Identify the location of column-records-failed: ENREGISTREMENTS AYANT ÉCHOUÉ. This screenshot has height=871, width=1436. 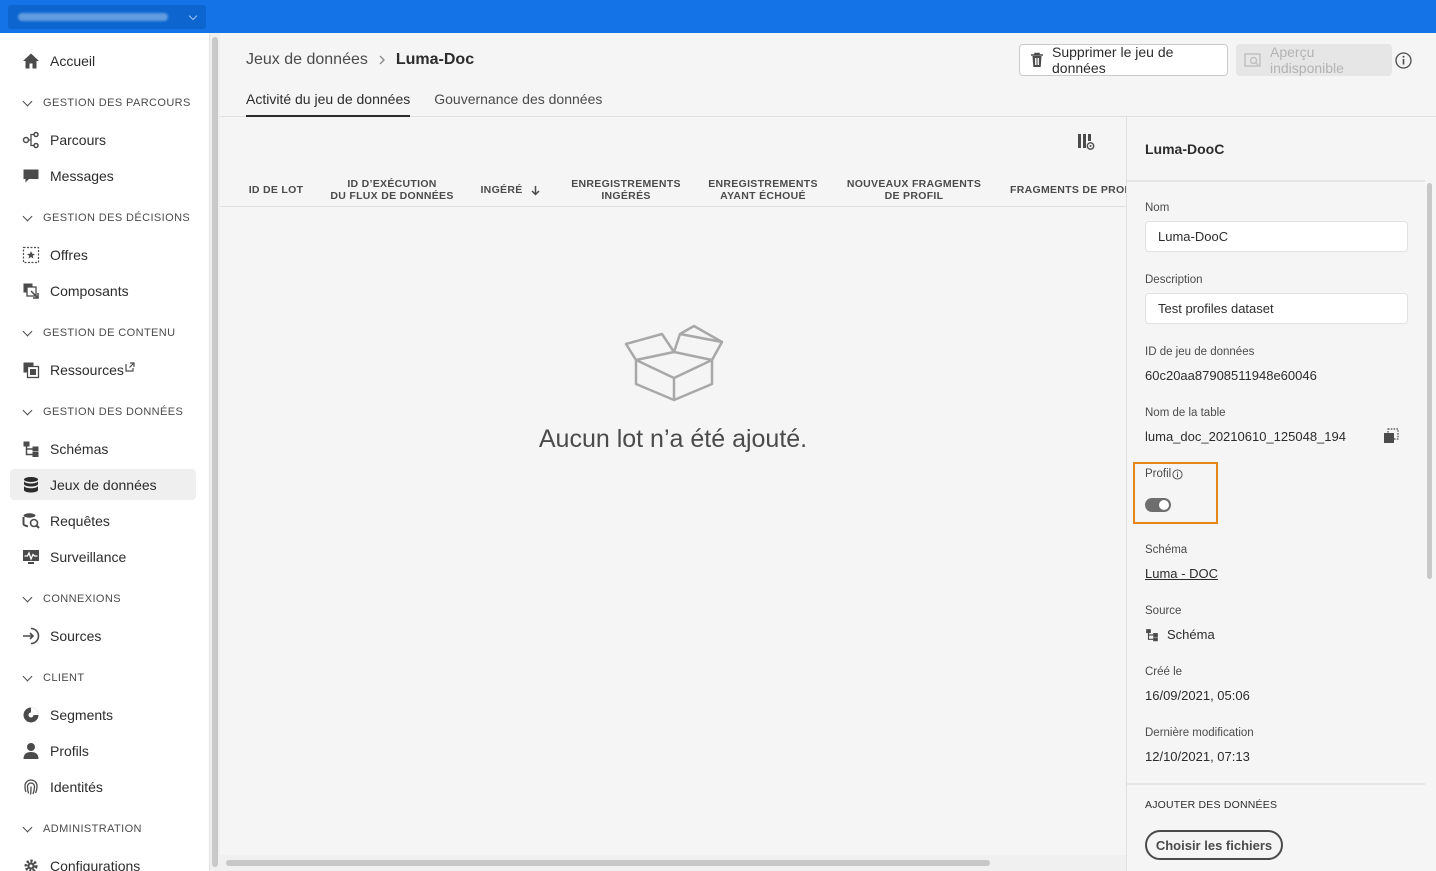
(763, 190).